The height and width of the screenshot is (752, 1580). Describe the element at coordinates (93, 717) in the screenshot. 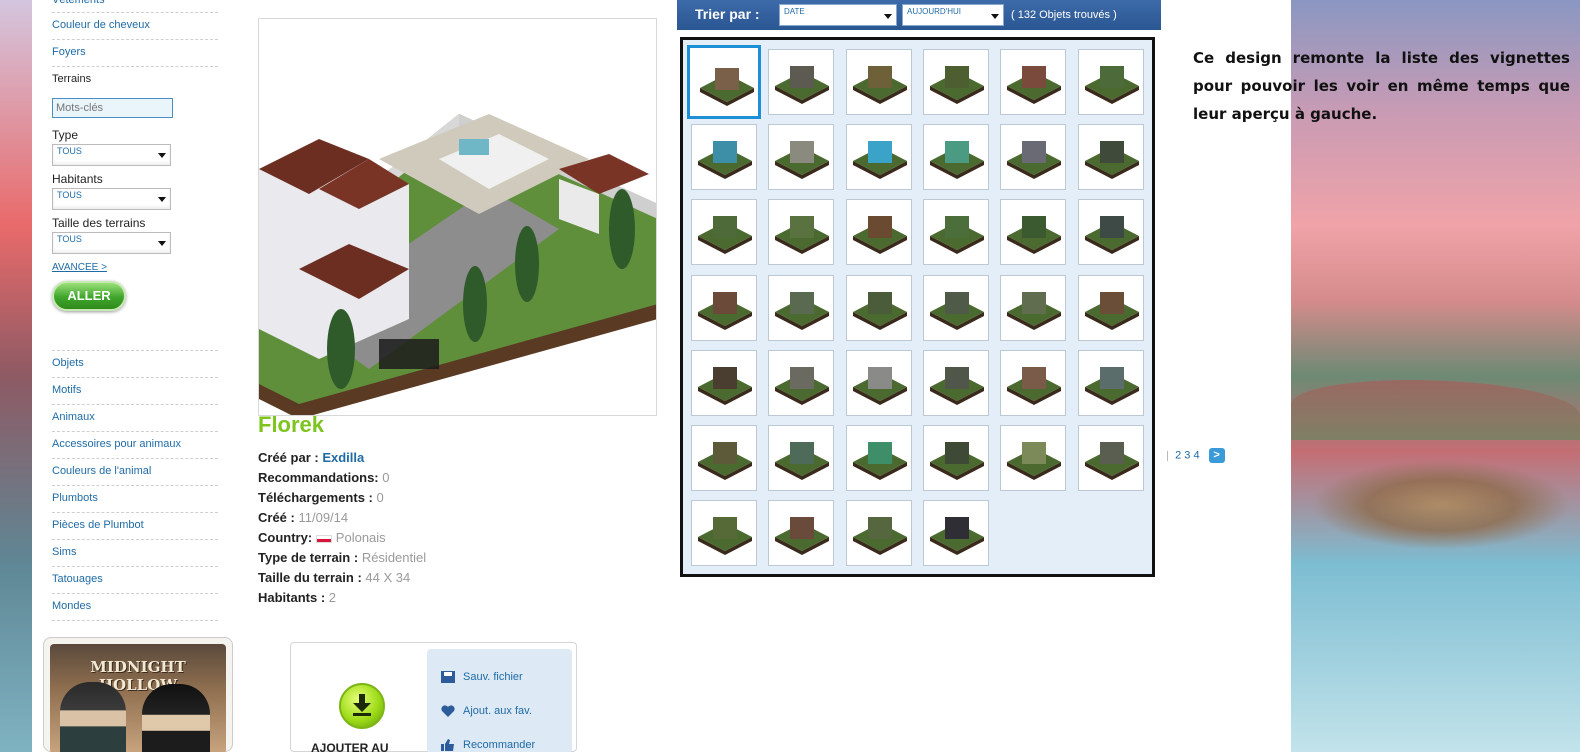

I see `promo-character-left` at that location.